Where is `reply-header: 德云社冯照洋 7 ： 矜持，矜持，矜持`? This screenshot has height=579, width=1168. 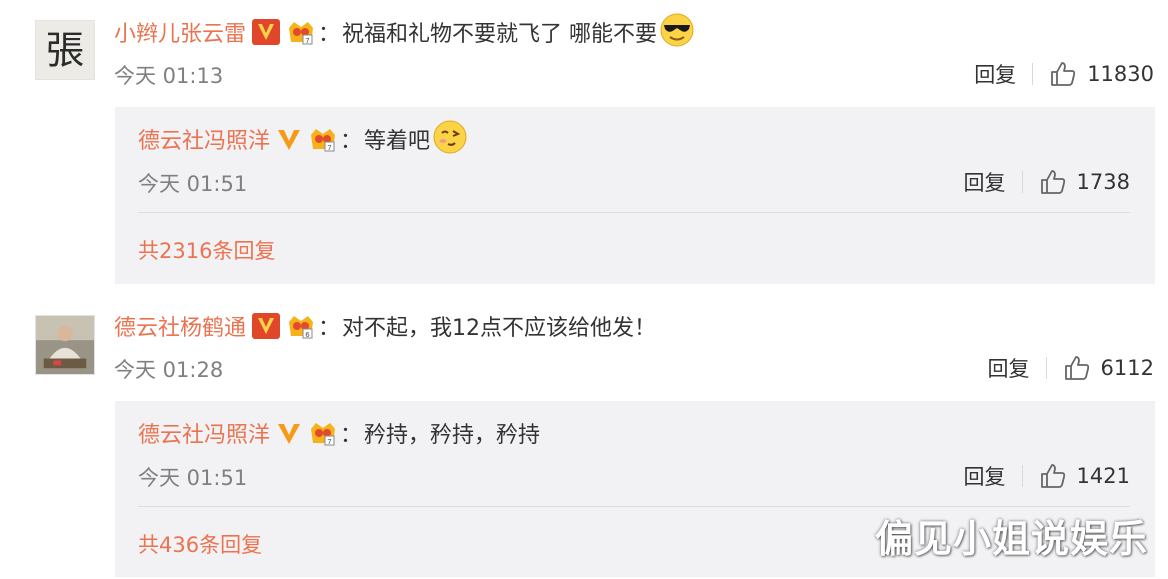 reply-header: 德云社冯照洋 7 ： 矜持，矜持，矜持 is located at coordinates (339, 433).